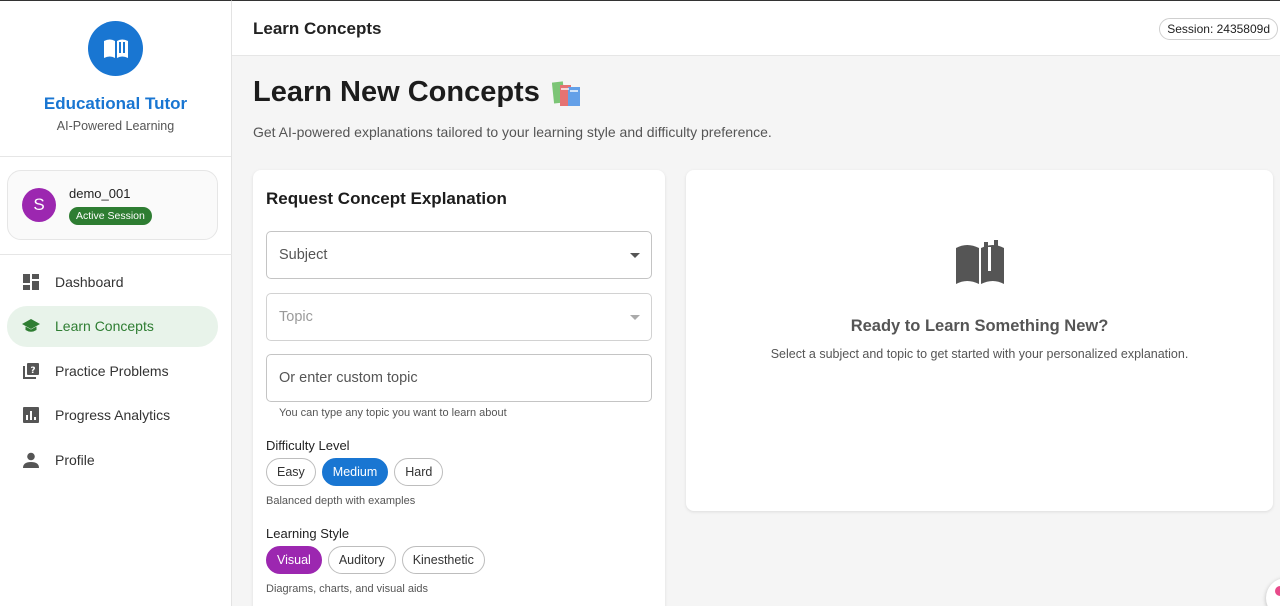 This screenshot has height=606, width=1280. Describe the element at coordinates (31, 460) in the screenshot. I see `person-icon` at that location.